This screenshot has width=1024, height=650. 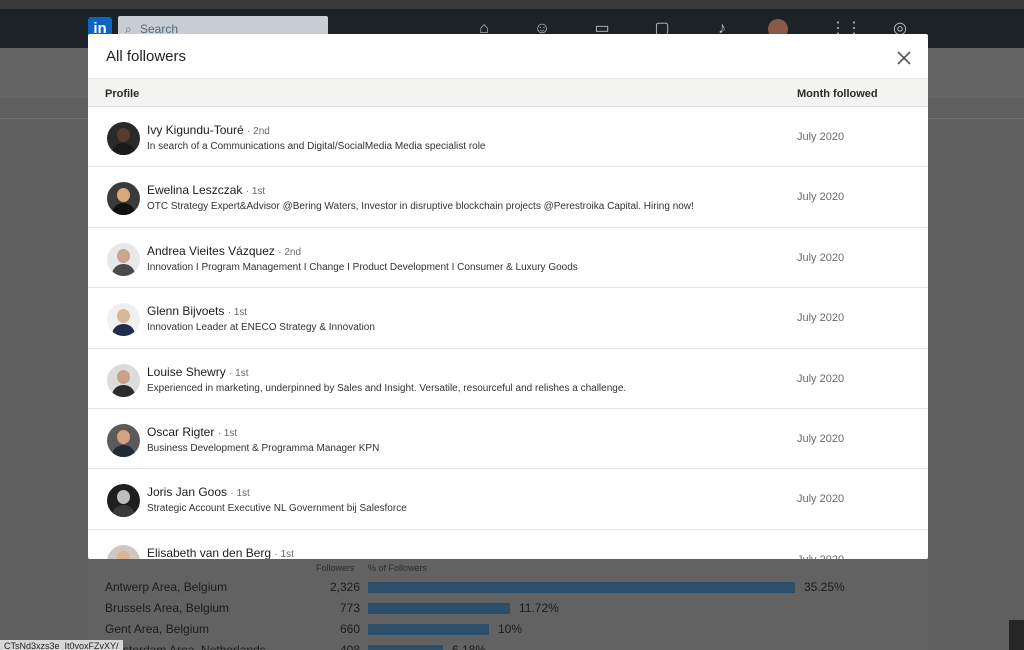 I want to click on close-icon, so click(x=904, y=58).